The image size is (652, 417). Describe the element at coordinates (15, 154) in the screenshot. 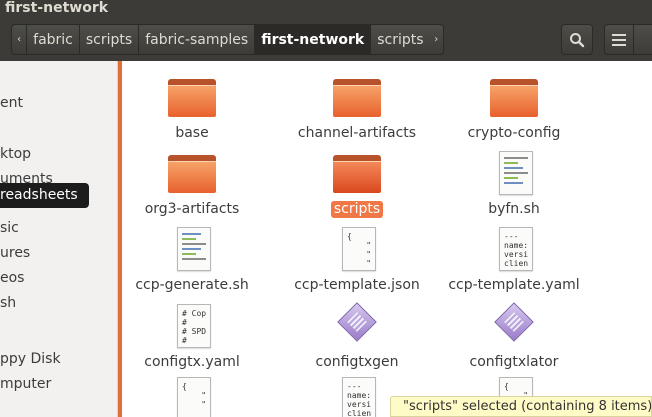

I see `sidebar-item-desktop: ktop` at that location.